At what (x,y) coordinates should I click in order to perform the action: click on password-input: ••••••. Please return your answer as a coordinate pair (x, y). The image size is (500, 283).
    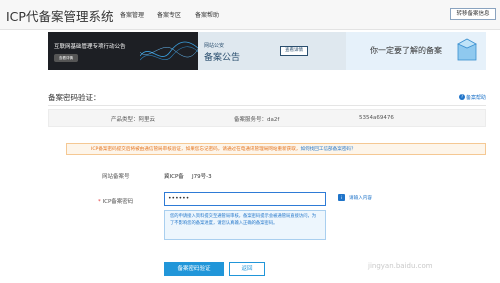
    Looking at the image, I should click on (245, 199).